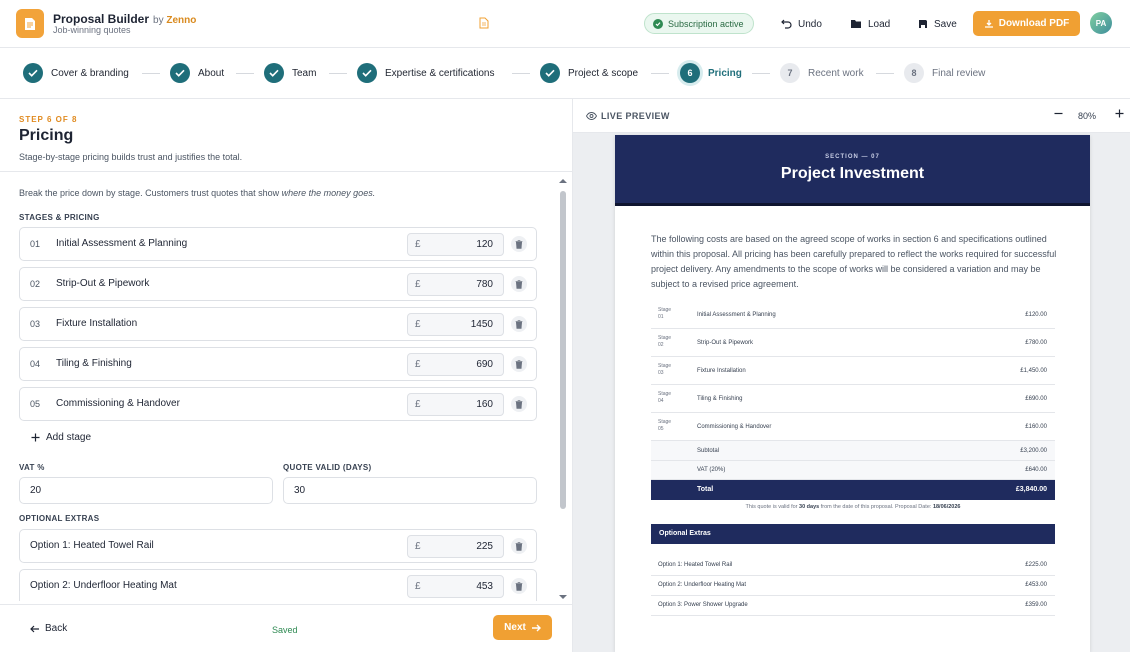 The image size is (1130, 652). Describe the element at coordinates (853, 399) in the screenshot. I see `table-row: Stage 04 Tiling & Finishing £690.00` at that location.